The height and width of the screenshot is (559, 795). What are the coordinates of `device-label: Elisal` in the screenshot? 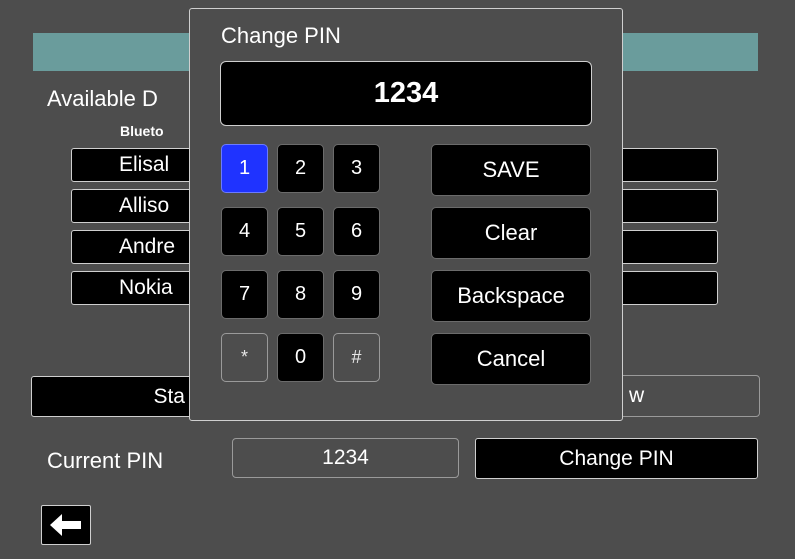 It's located at (144, 164).